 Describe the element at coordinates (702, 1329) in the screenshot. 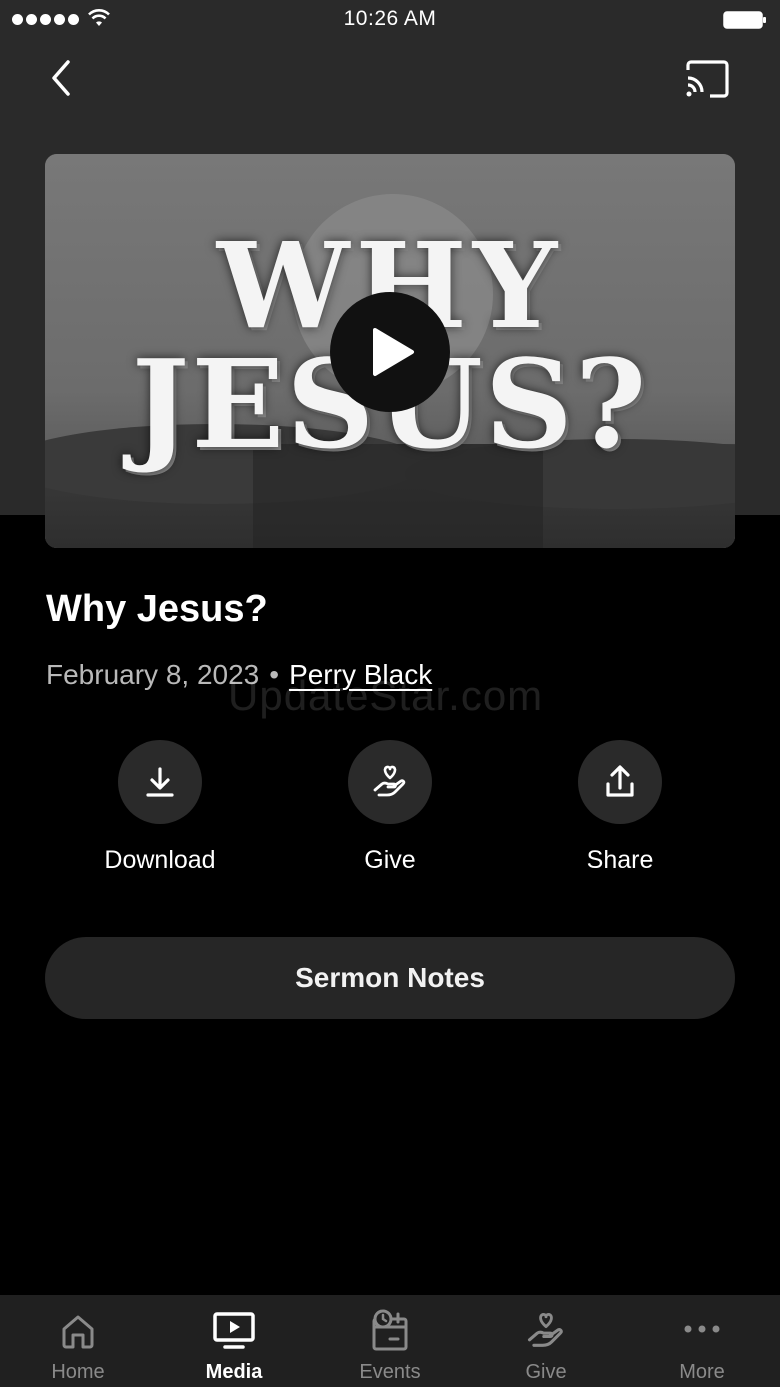

I see `more-dots-icon` at that location.